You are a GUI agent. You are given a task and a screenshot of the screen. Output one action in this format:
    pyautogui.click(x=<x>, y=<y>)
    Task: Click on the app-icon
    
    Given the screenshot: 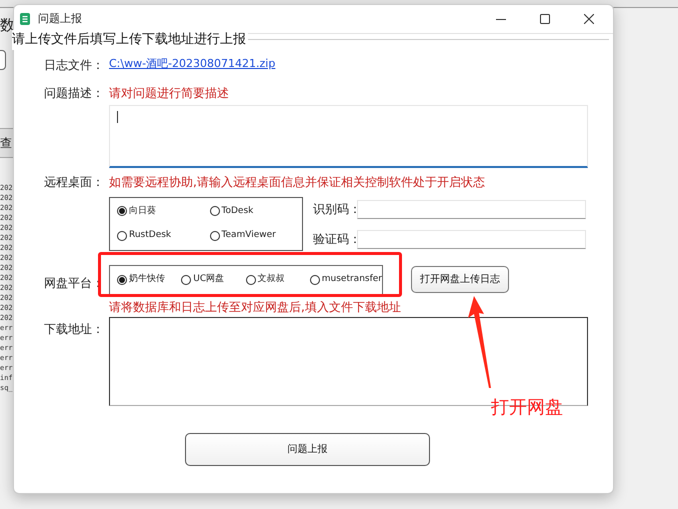 What is the action you would take?
    pyautogui.click(x=25, y=19)
    